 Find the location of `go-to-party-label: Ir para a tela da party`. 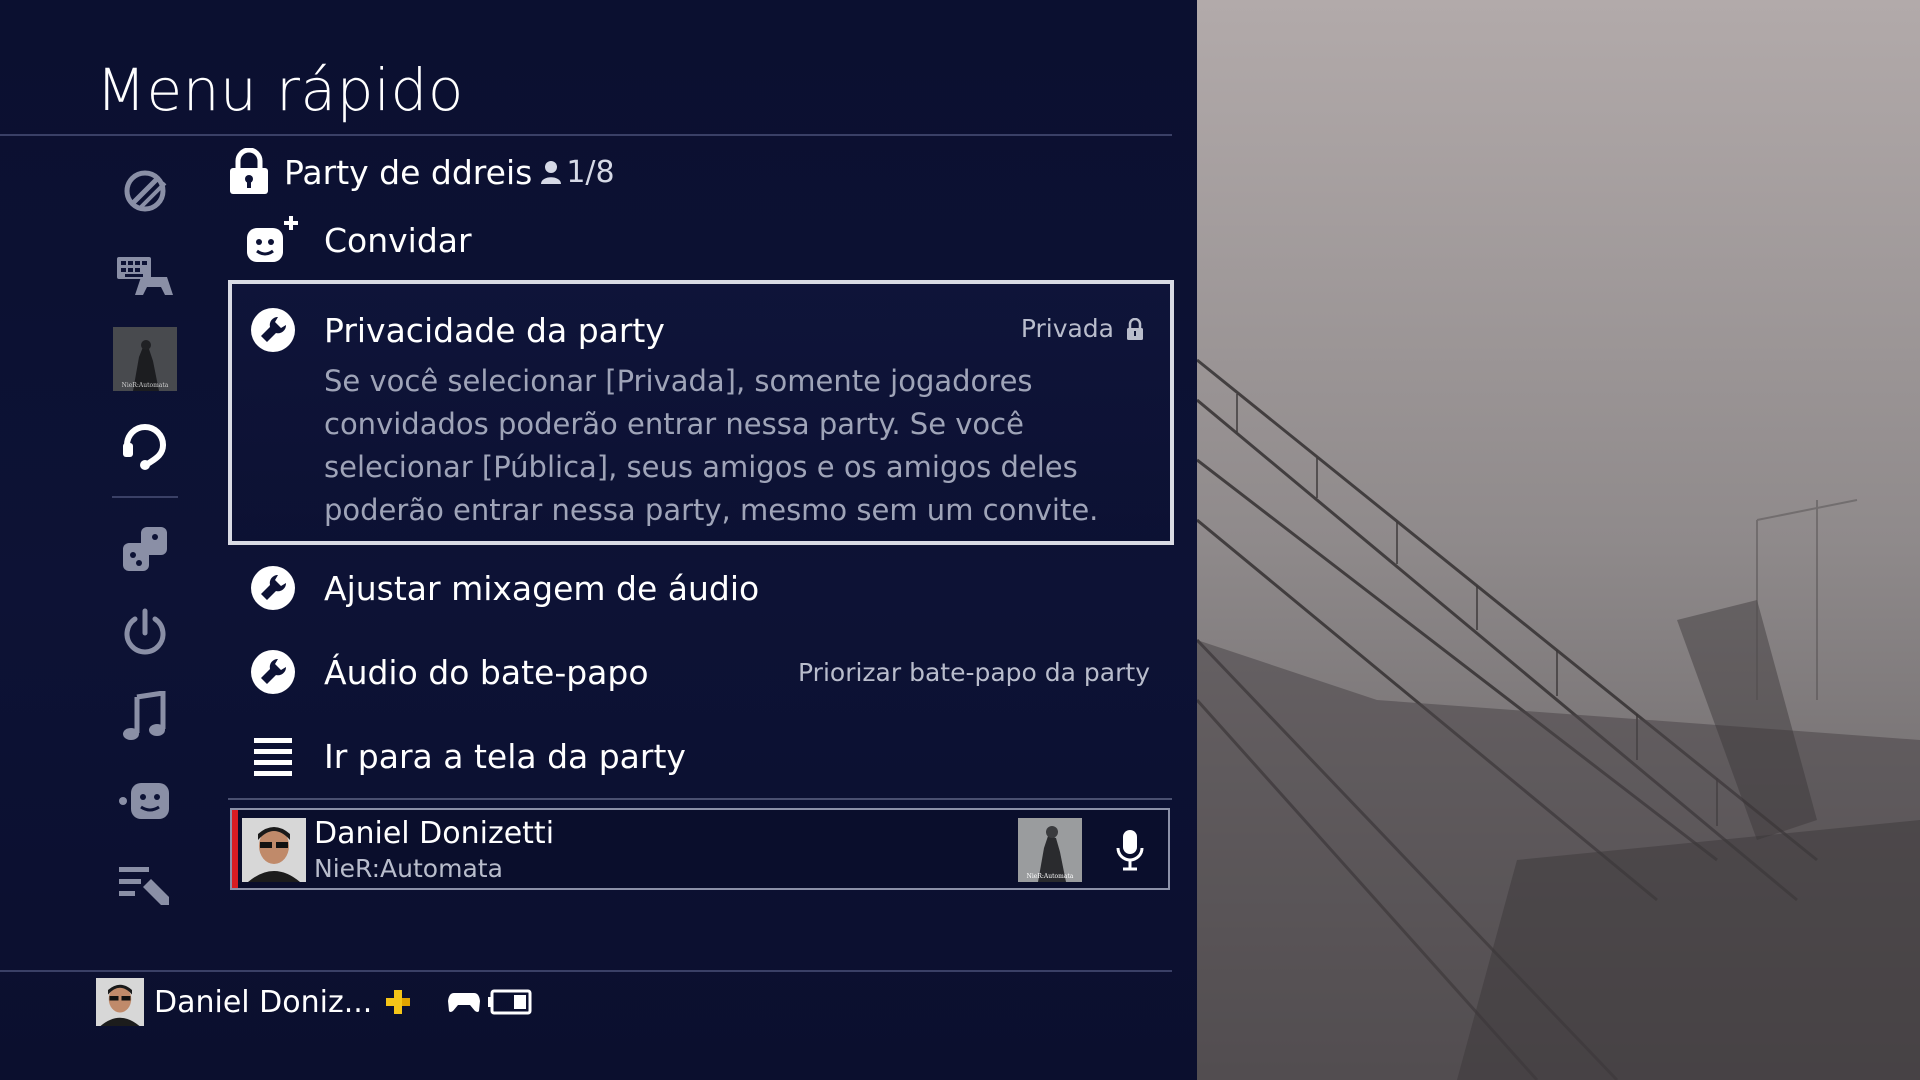

go-to-party-label: Ir para a tela da party is located at coordinates (505, 756).